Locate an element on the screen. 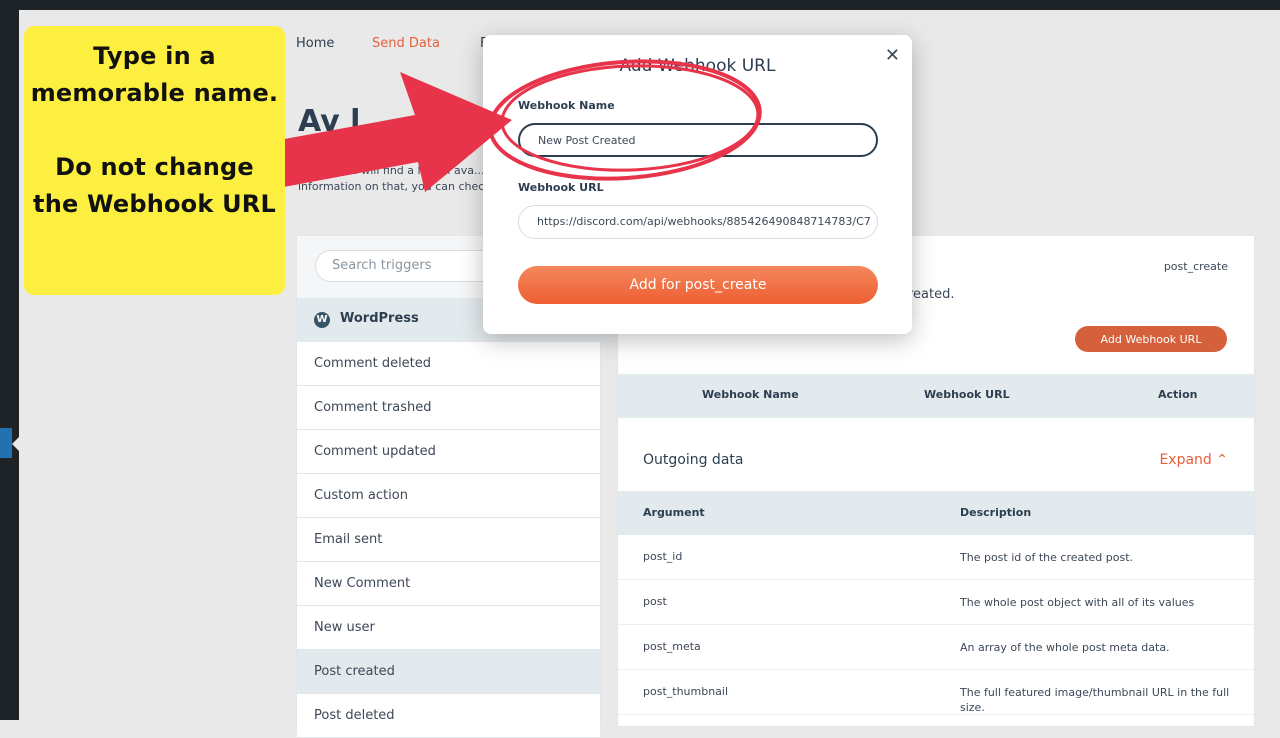 The height and width of the screenshot is (738, 1280). circle-stroke is located at coordinates (625, 120).